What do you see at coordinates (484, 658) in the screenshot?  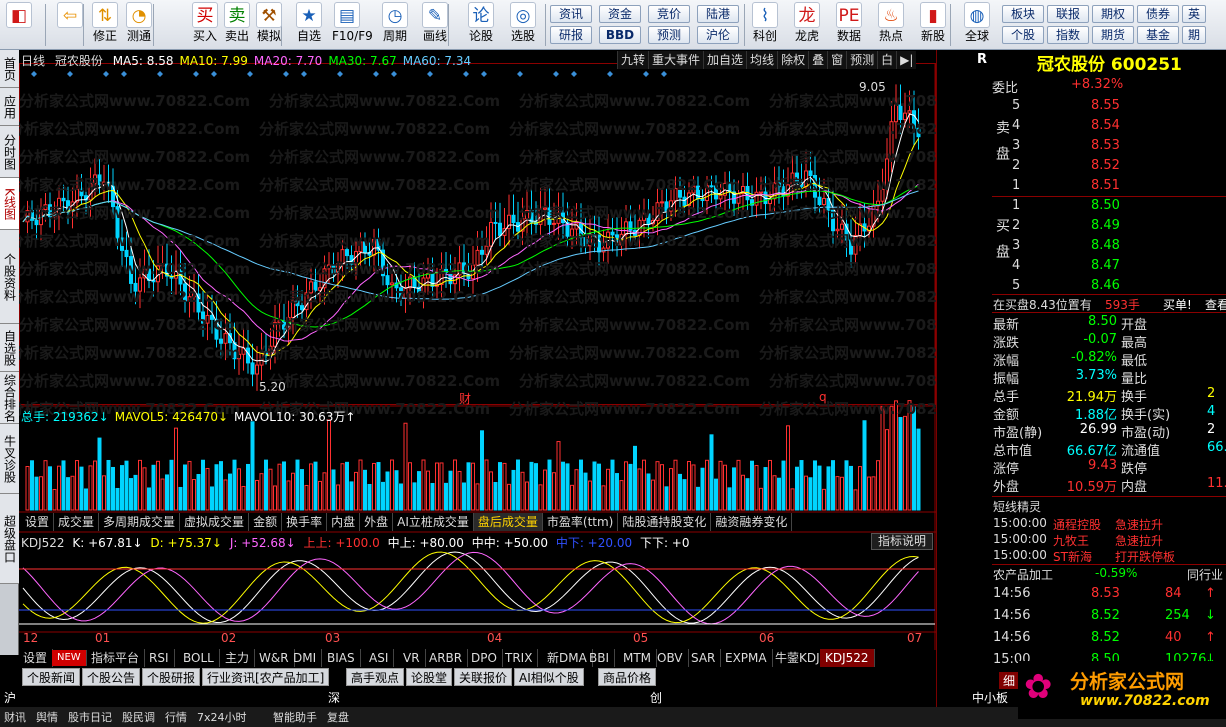 I see `indicator-tab: DPO` at bounding box center [484, 658].